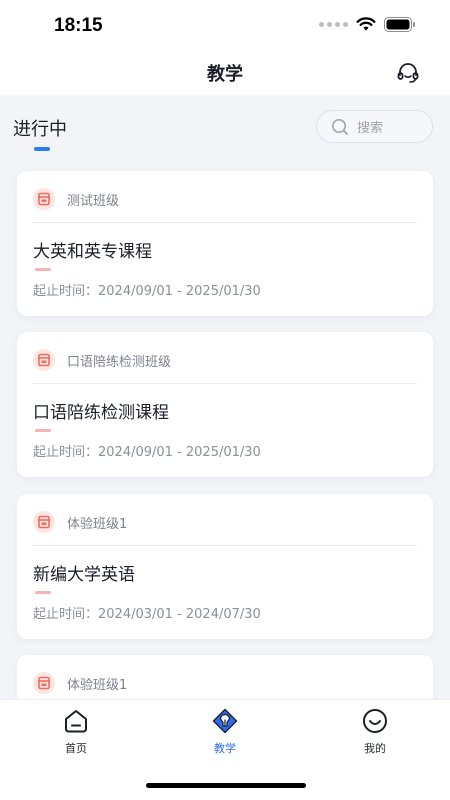  Describe the element at coordinates (370, 128) in the screenshot. I see `search-placeholder: 搜索` at that location.